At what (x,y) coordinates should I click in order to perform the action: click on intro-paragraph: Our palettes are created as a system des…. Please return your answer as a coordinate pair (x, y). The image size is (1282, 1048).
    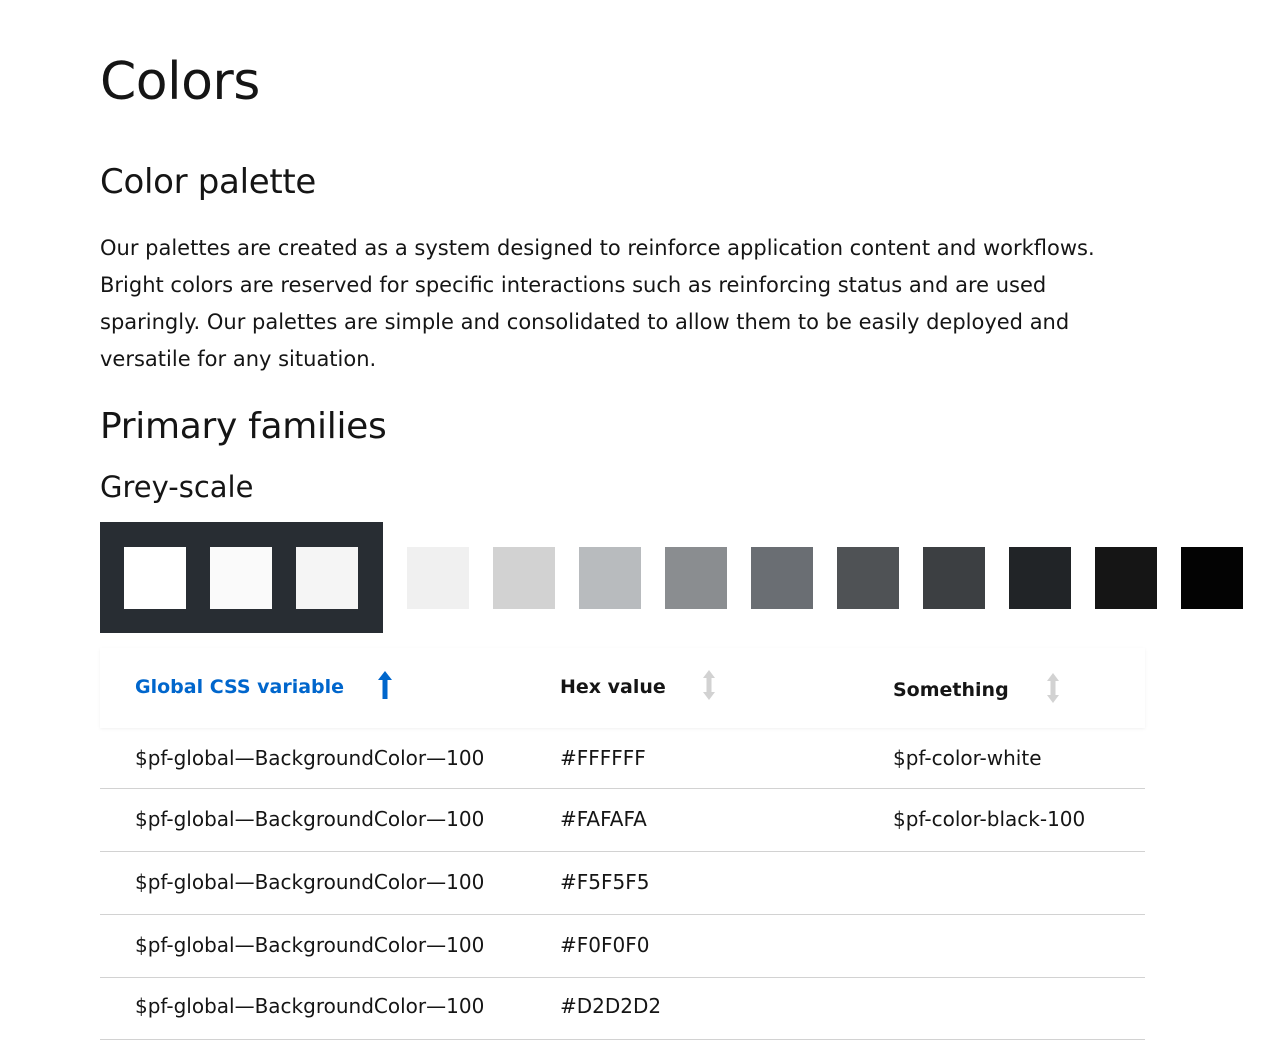
    Looking at the image, I should click on (597, 303).